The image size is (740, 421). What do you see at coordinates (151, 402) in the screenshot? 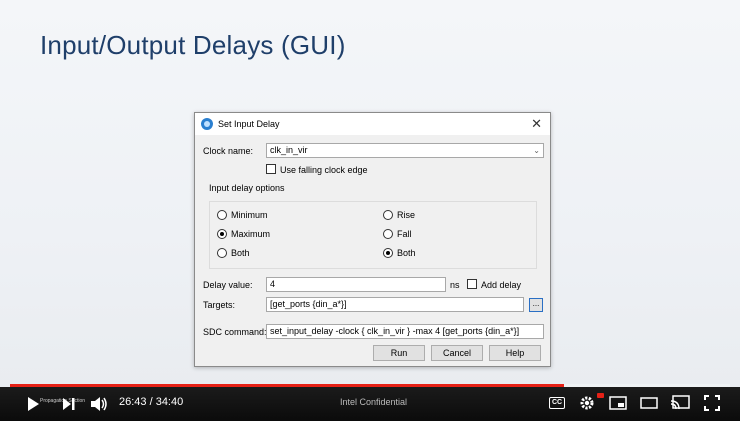
I see `time-display: 26:43 / 34:40` at bounding box center [151, 402].